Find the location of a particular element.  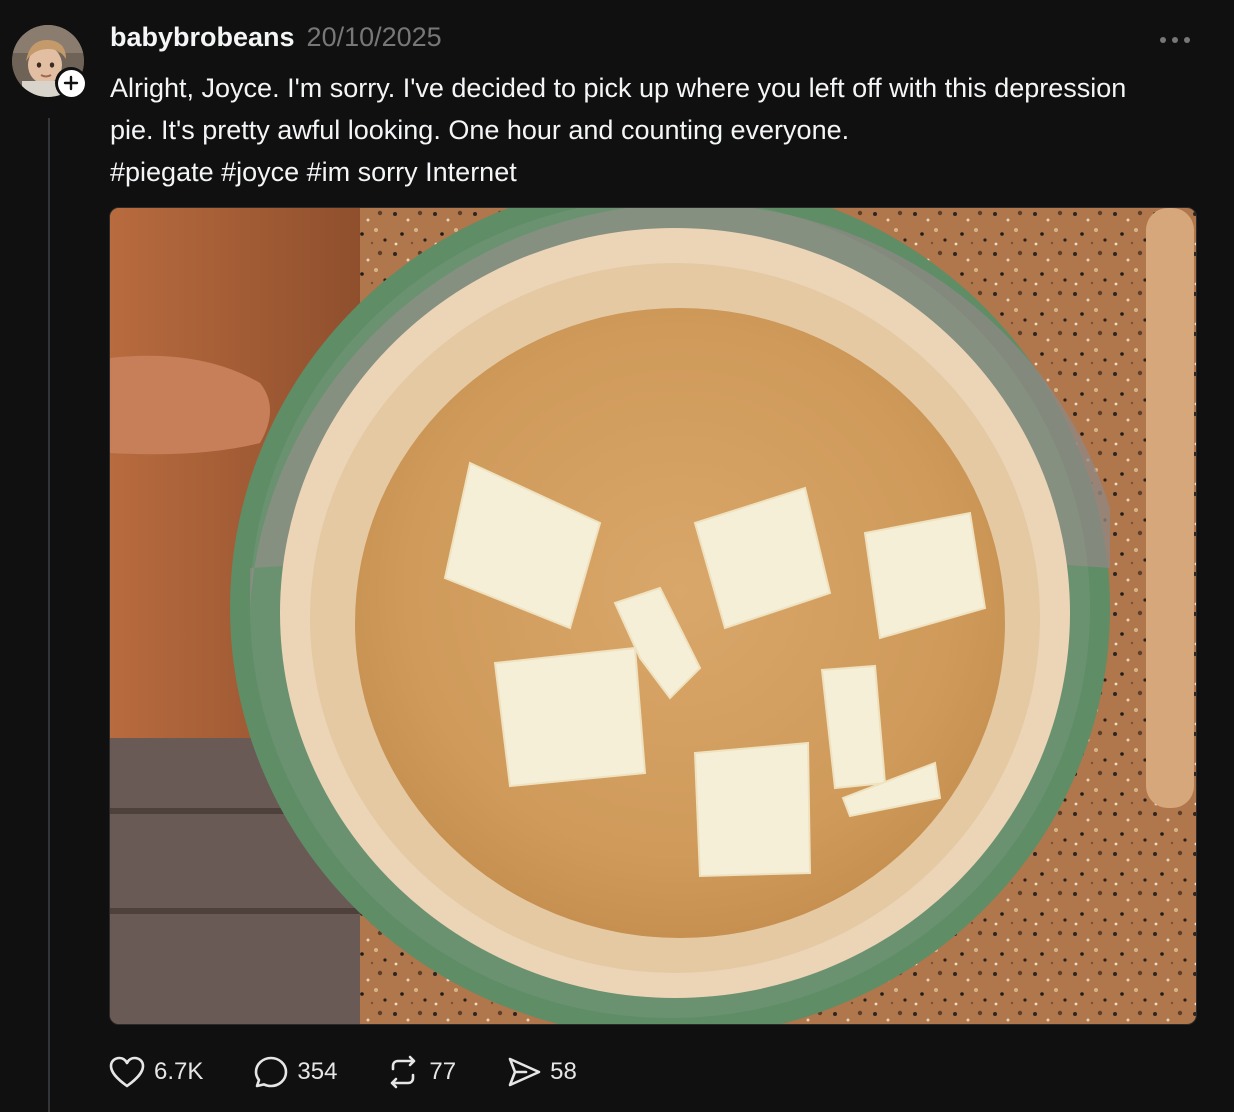

post-actions: 6.7K 354 77 58 is located at coordinates (342, 1072).